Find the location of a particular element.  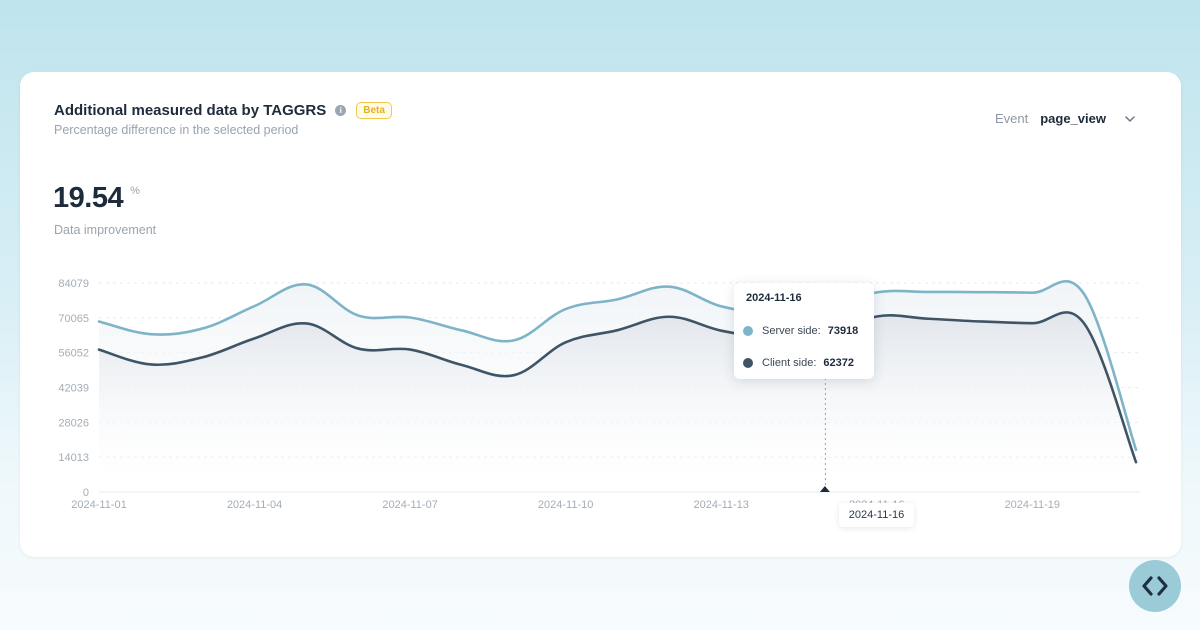

x-tick-label: 2024-11-07 is located at coordinates (409, 505).